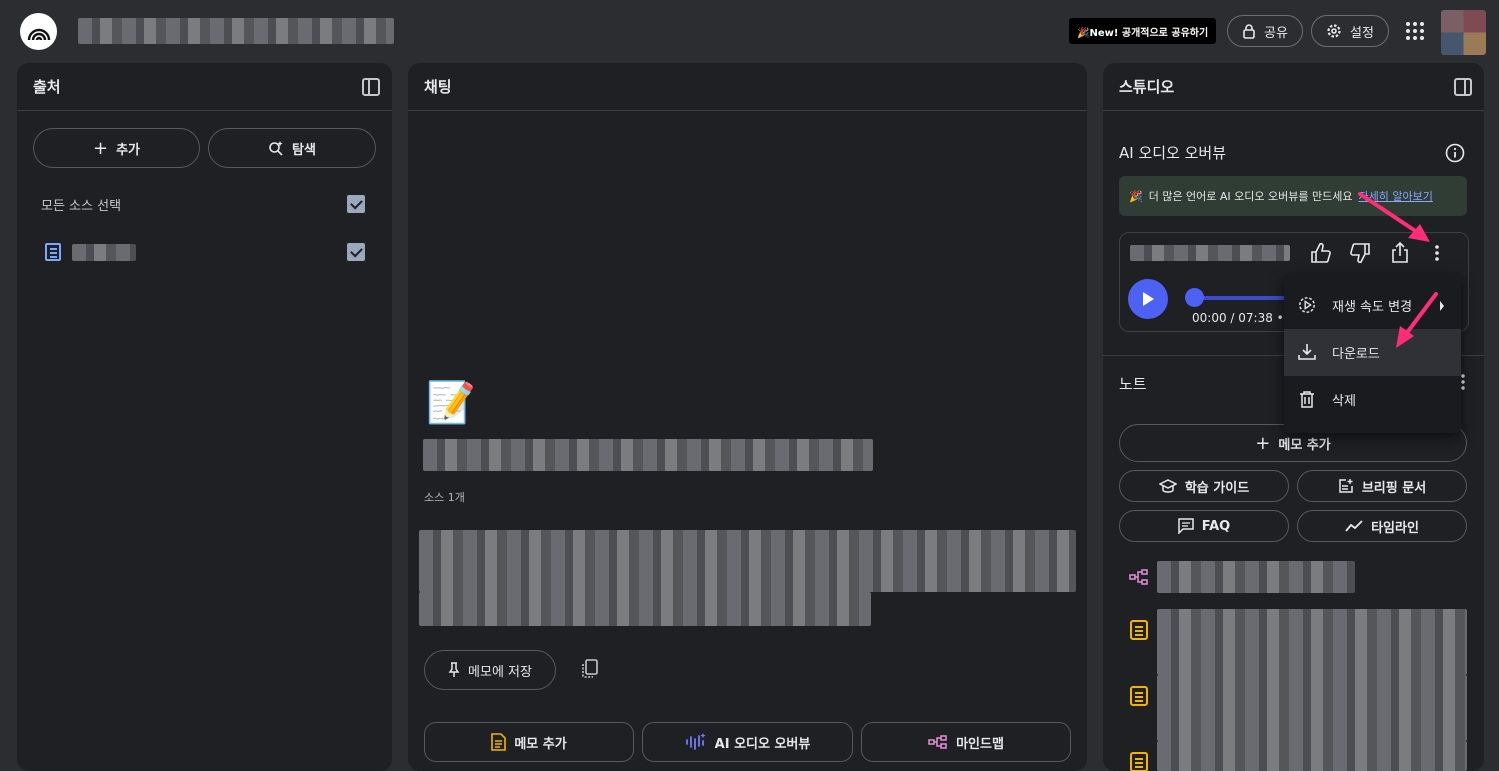 The height and width of the screenshot is (771, 1499). What do you see at coordinates (104, 252) in the screenshot?
I see `source-title-redacted` at bounding box center [104, 252].